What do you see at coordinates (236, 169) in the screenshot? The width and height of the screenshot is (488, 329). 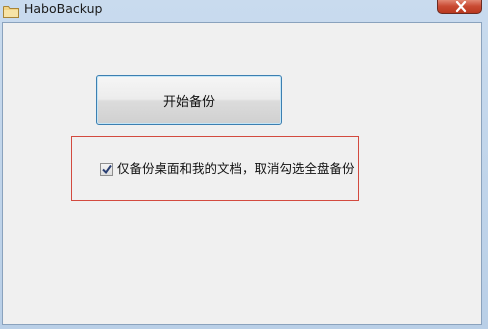 I see `backup-scope-label: 仅备份桌面和我的文档，取消勾选全盘备份` at bounding box center [236, 169].